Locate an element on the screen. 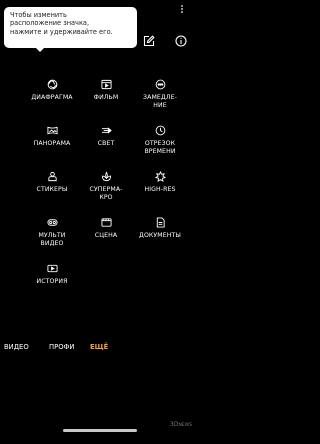 This screenshot has height=444, width=320. mode-label: HIGH-RES is located at coordinates (160, 189).